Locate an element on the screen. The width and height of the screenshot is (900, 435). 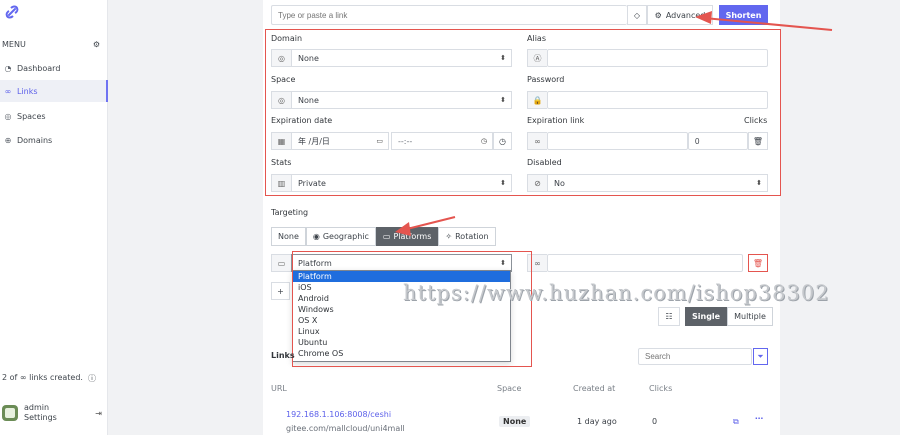
lock-icon: 🔒 is located at coordinates (537, 100).